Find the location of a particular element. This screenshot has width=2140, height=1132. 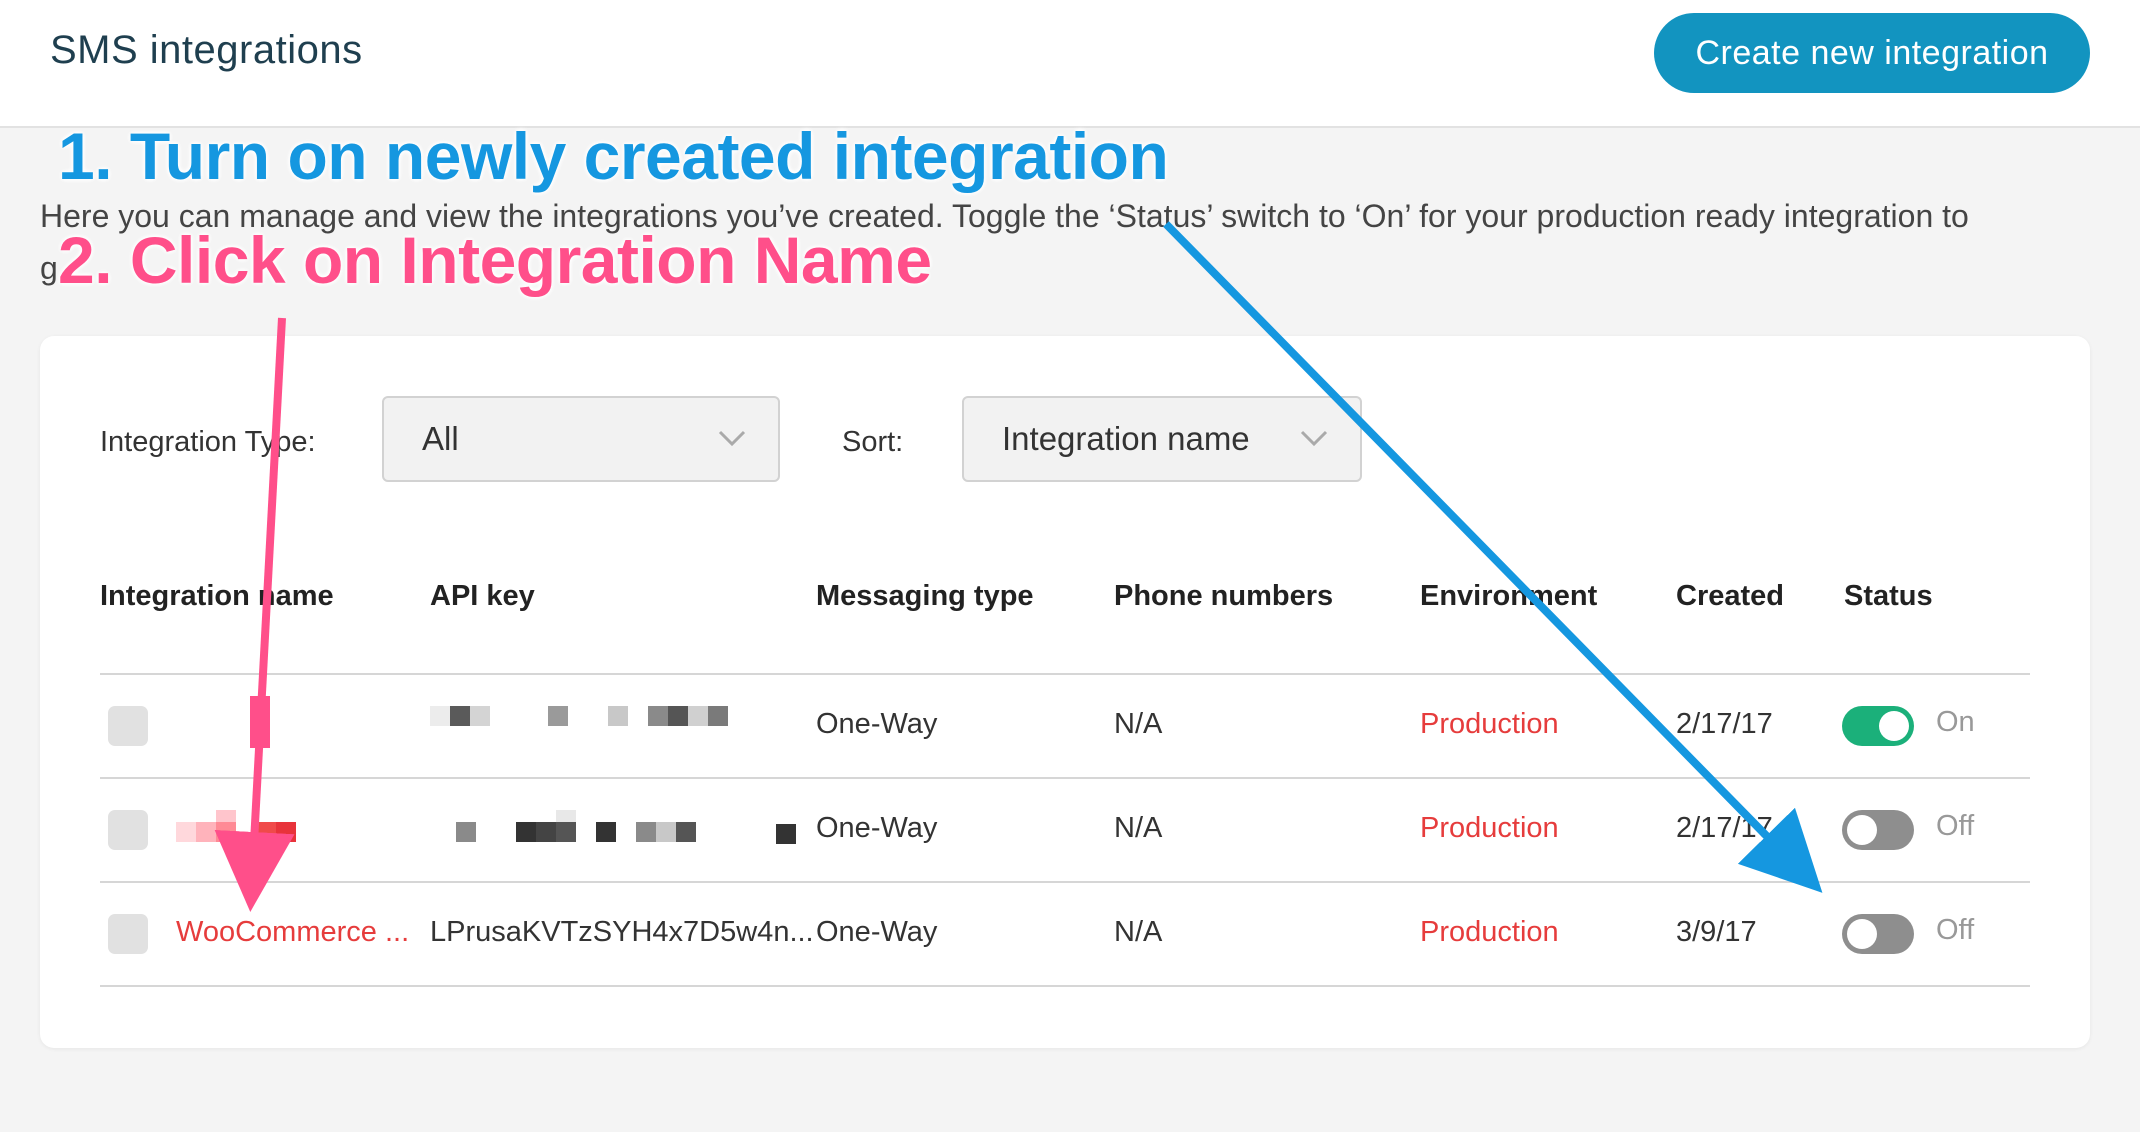

annotation-step-2: 2. Click on Integration Name is located at coordinates (495, 260).